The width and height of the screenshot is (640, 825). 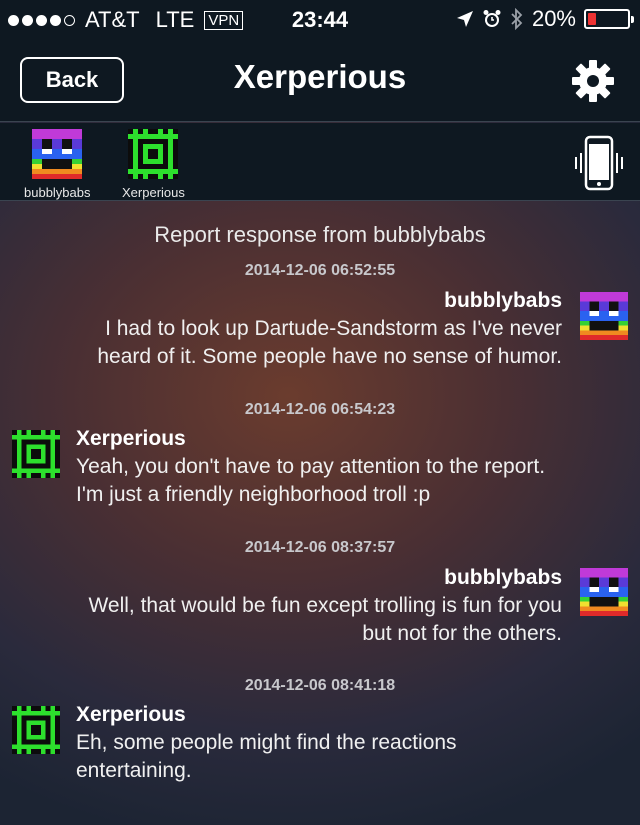 What do you see at coordinates (464, 19) in the screenshot?
I see `location-arrow-icon` at bounding box center [464, 19].